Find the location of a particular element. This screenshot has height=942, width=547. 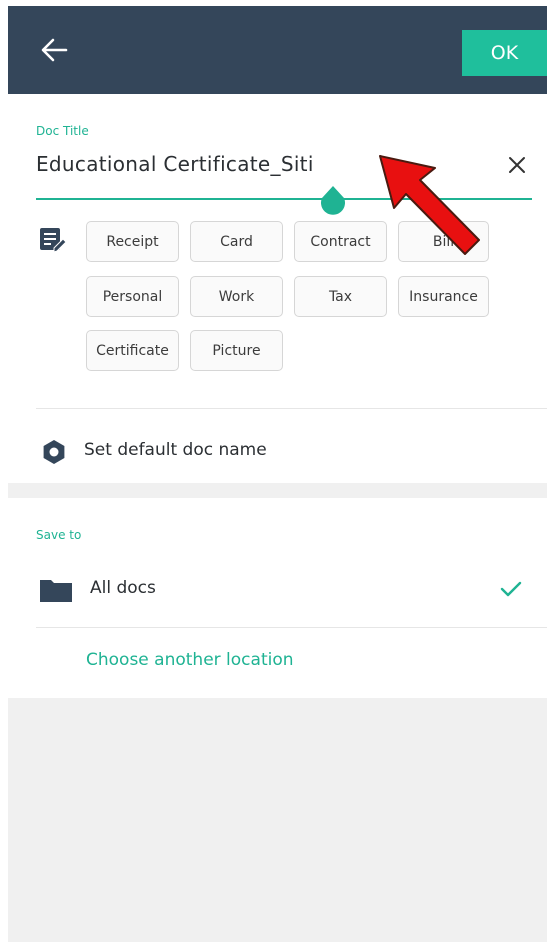

ok-button: OK is located at coordinates (504, 53).